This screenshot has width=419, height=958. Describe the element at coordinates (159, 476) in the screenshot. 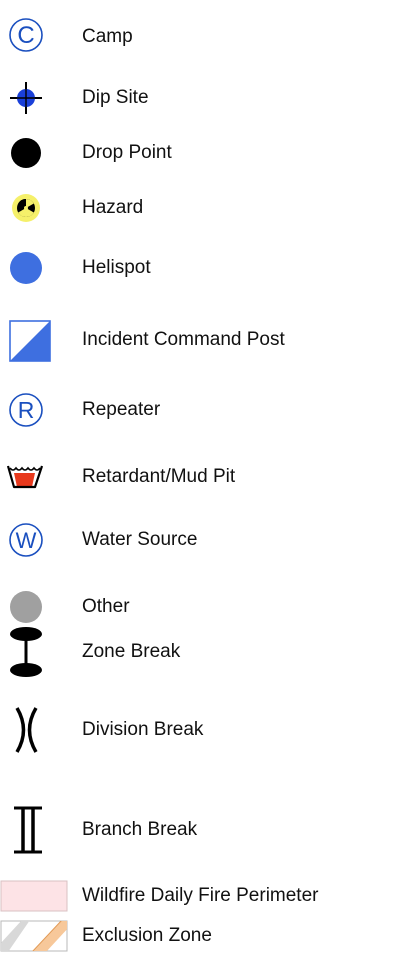

I see `legend-label-retardant-mud-pit: Retardant/Mud Pit` at that location.